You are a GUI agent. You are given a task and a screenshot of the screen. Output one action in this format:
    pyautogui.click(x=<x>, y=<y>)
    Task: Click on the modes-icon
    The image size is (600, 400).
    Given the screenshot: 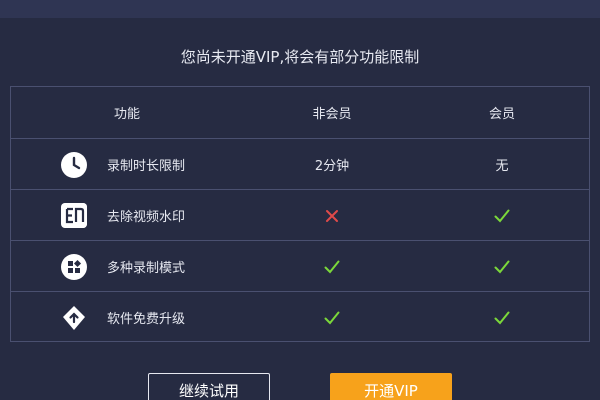 What is the action you would take?
    pyautogui.click(x=74, y=266)
    